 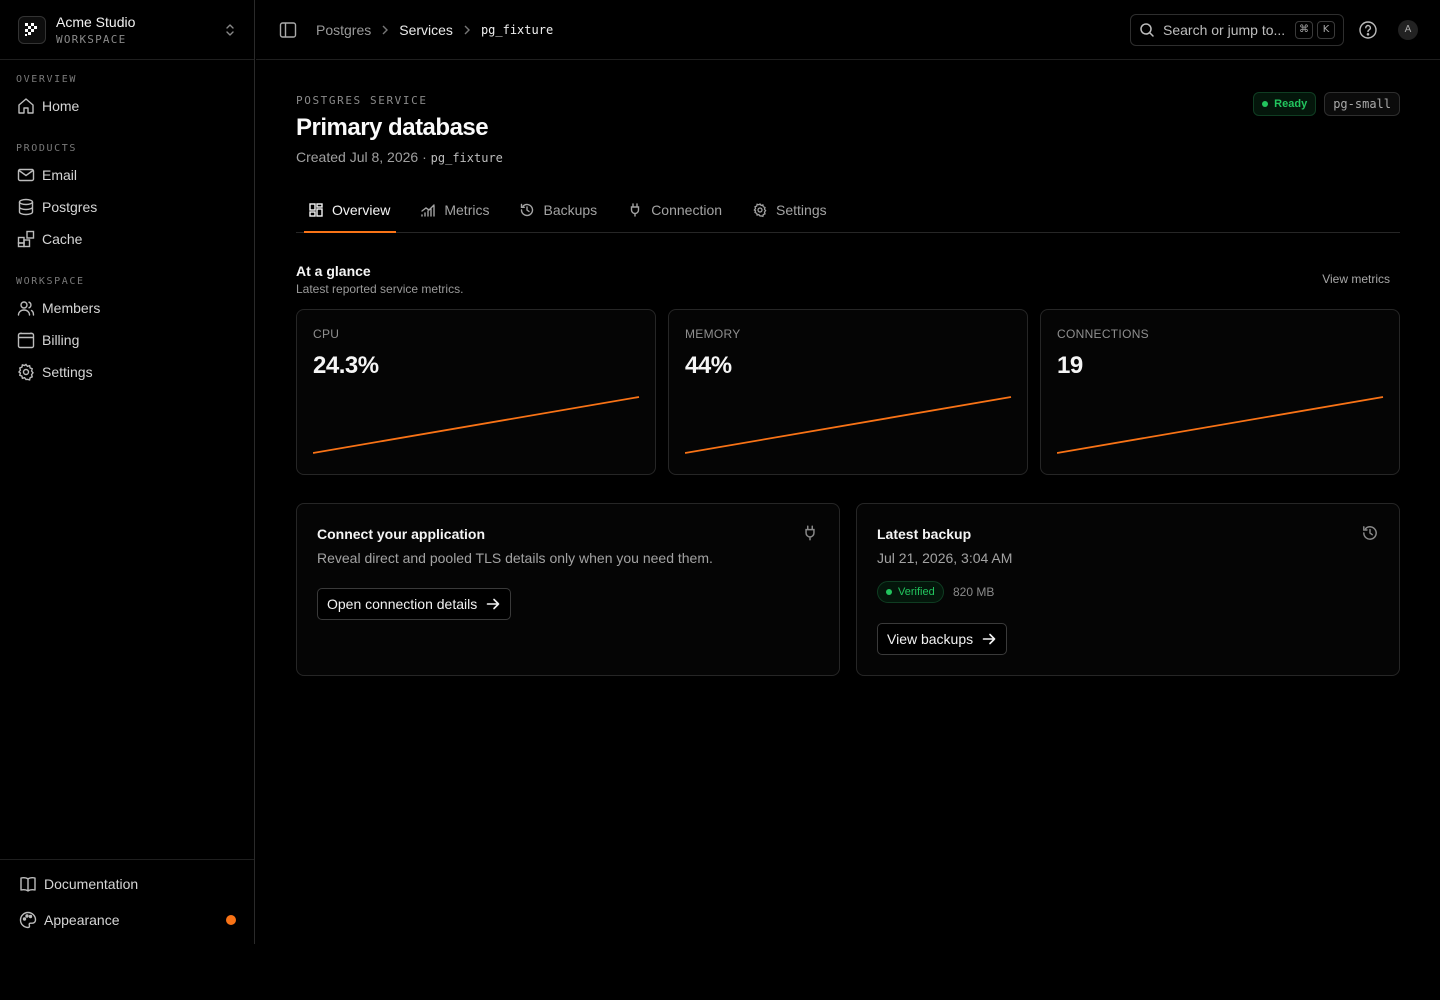 What do you see at coordinates (466, 158) in the screenshot?
I see `created-id: pg_fixture` at bounding box center [466, 158].